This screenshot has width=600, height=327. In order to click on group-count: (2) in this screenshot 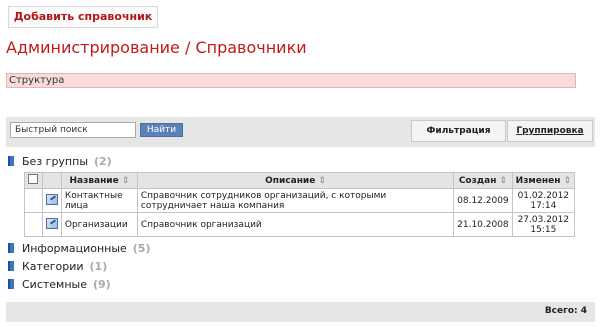, I will do `click(103, 161)`.